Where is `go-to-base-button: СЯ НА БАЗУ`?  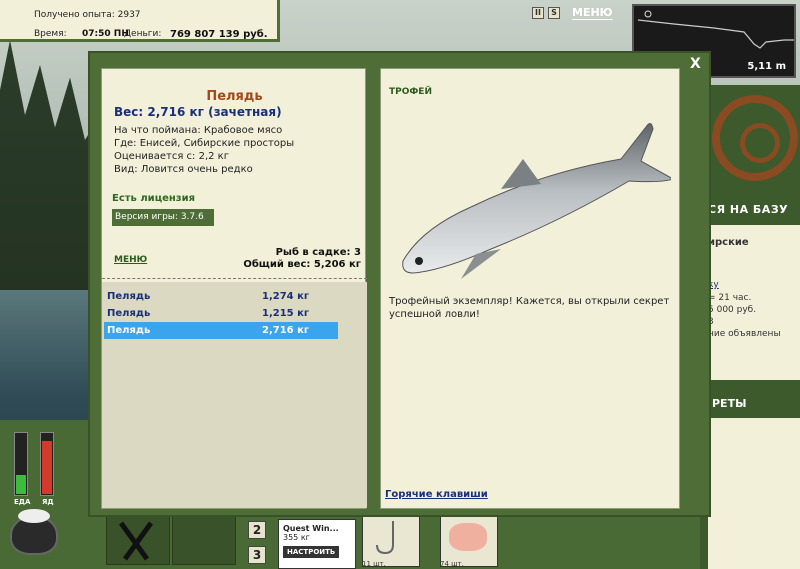 go-to-base-button: СЯ НА БАЗУ is located at coordinates (750, 207).